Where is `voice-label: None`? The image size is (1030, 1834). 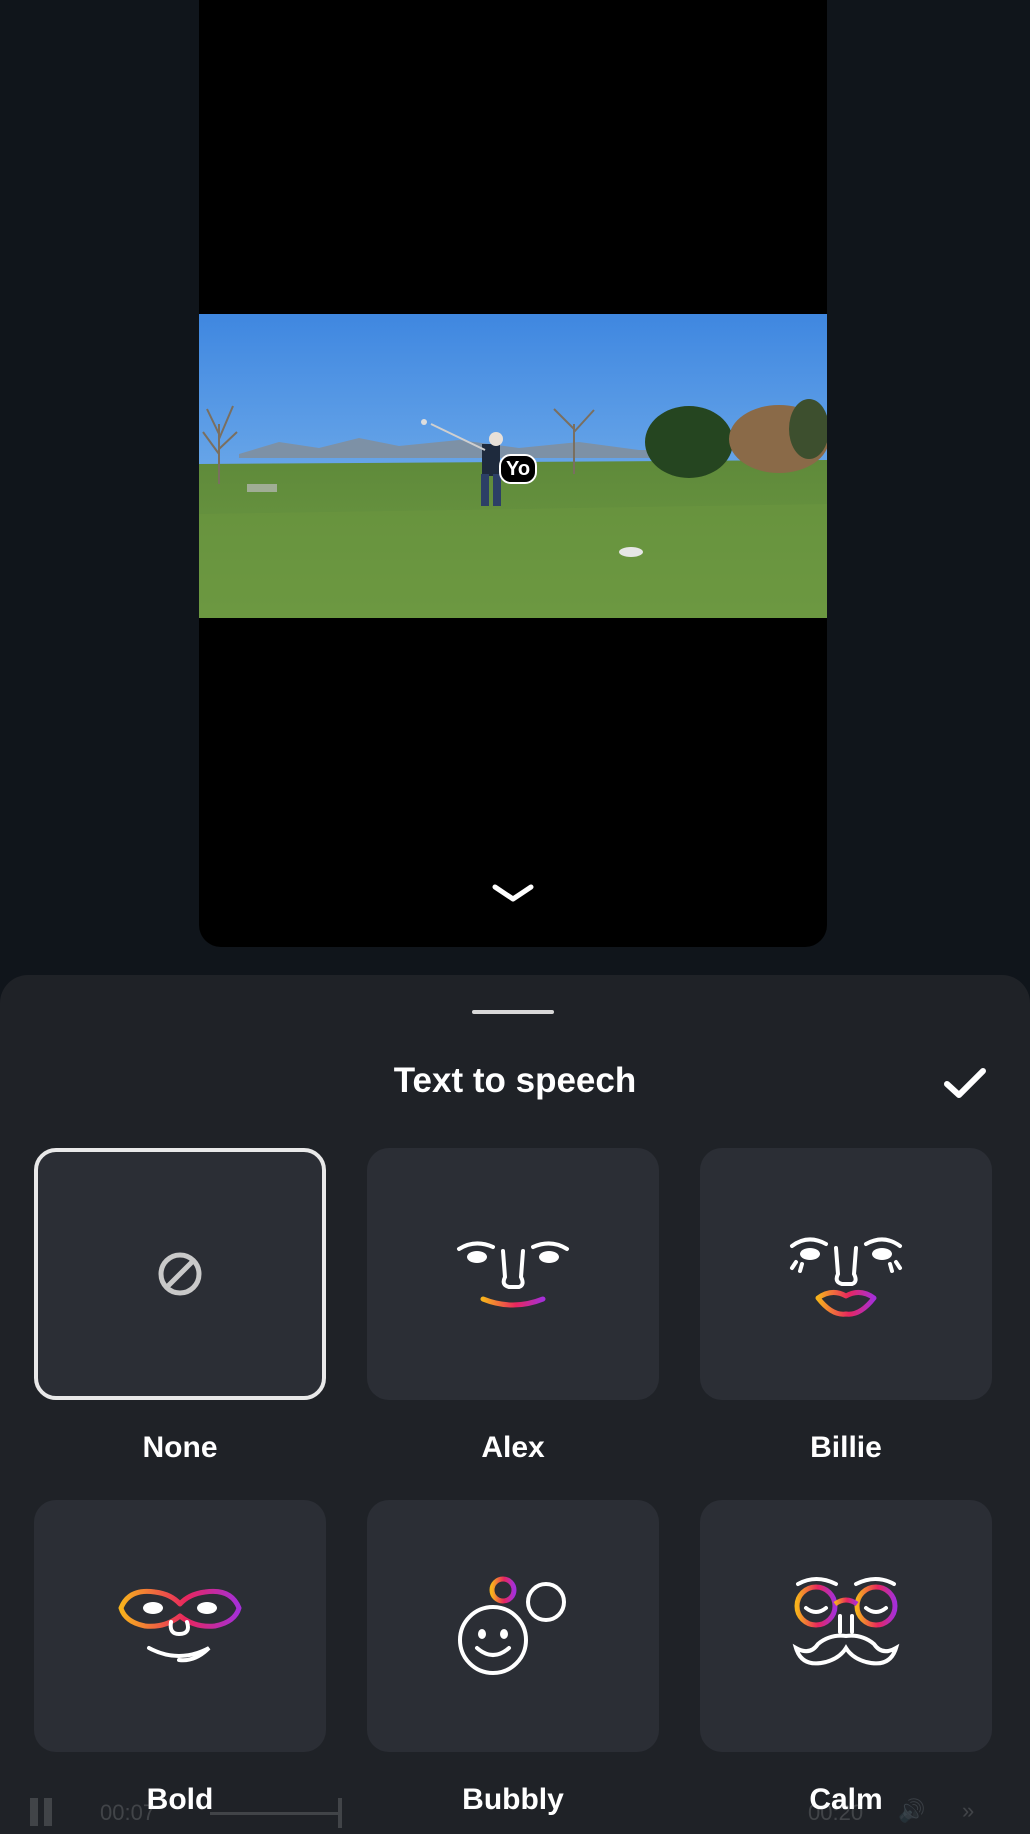
voice-label: None is located at coordinates (180, 1447).